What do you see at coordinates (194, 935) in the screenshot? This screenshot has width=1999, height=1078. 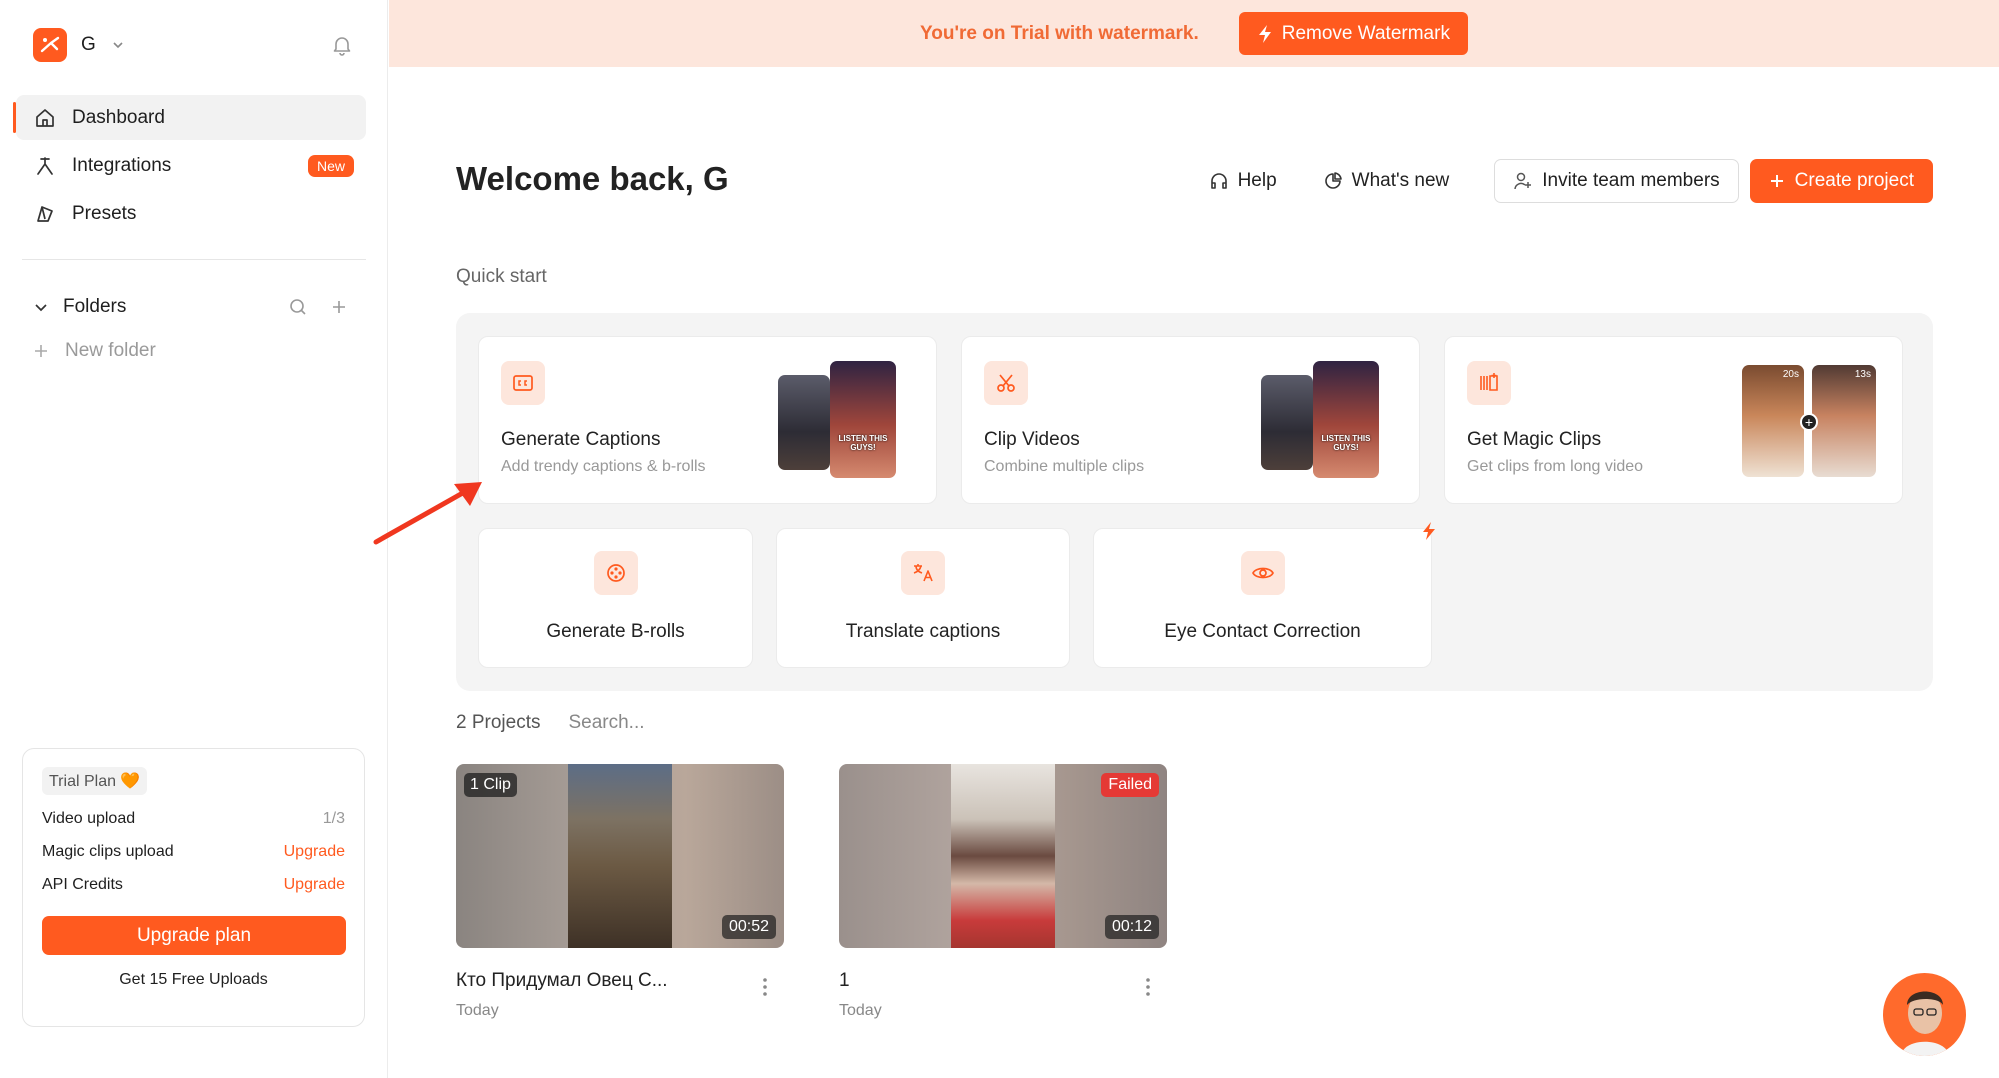 I see `upgrade-plan-button: Upgrade plan` at bounding box center [194, 935].